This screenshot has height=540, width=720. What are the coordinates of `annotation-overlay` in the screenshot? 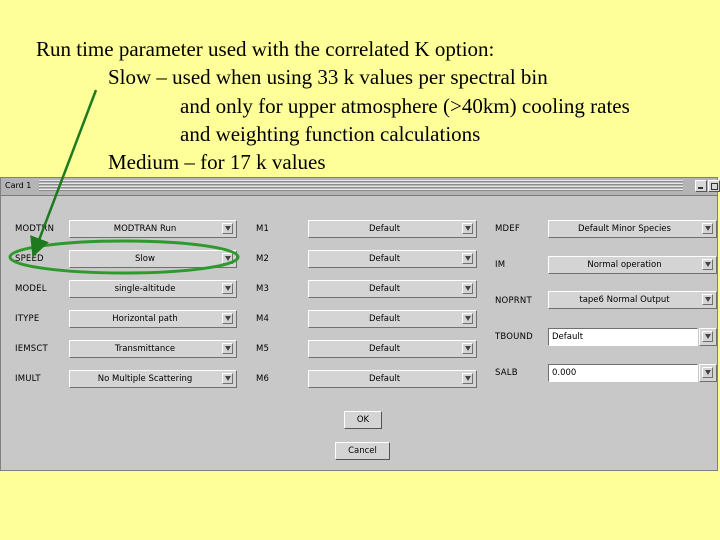 It's located at (124, 182).